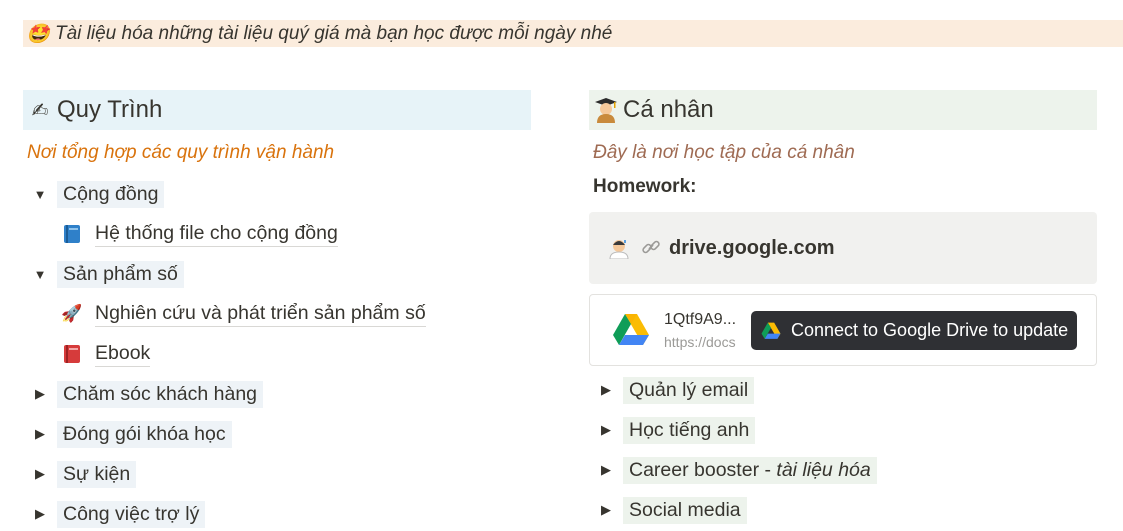 The height and width of the screenshot is (531, 1123). What do you see at coordinates (689, 430) in the screenshot?
I see `toggle-label: Học tiếng anh` at bounding box center [689, 430].